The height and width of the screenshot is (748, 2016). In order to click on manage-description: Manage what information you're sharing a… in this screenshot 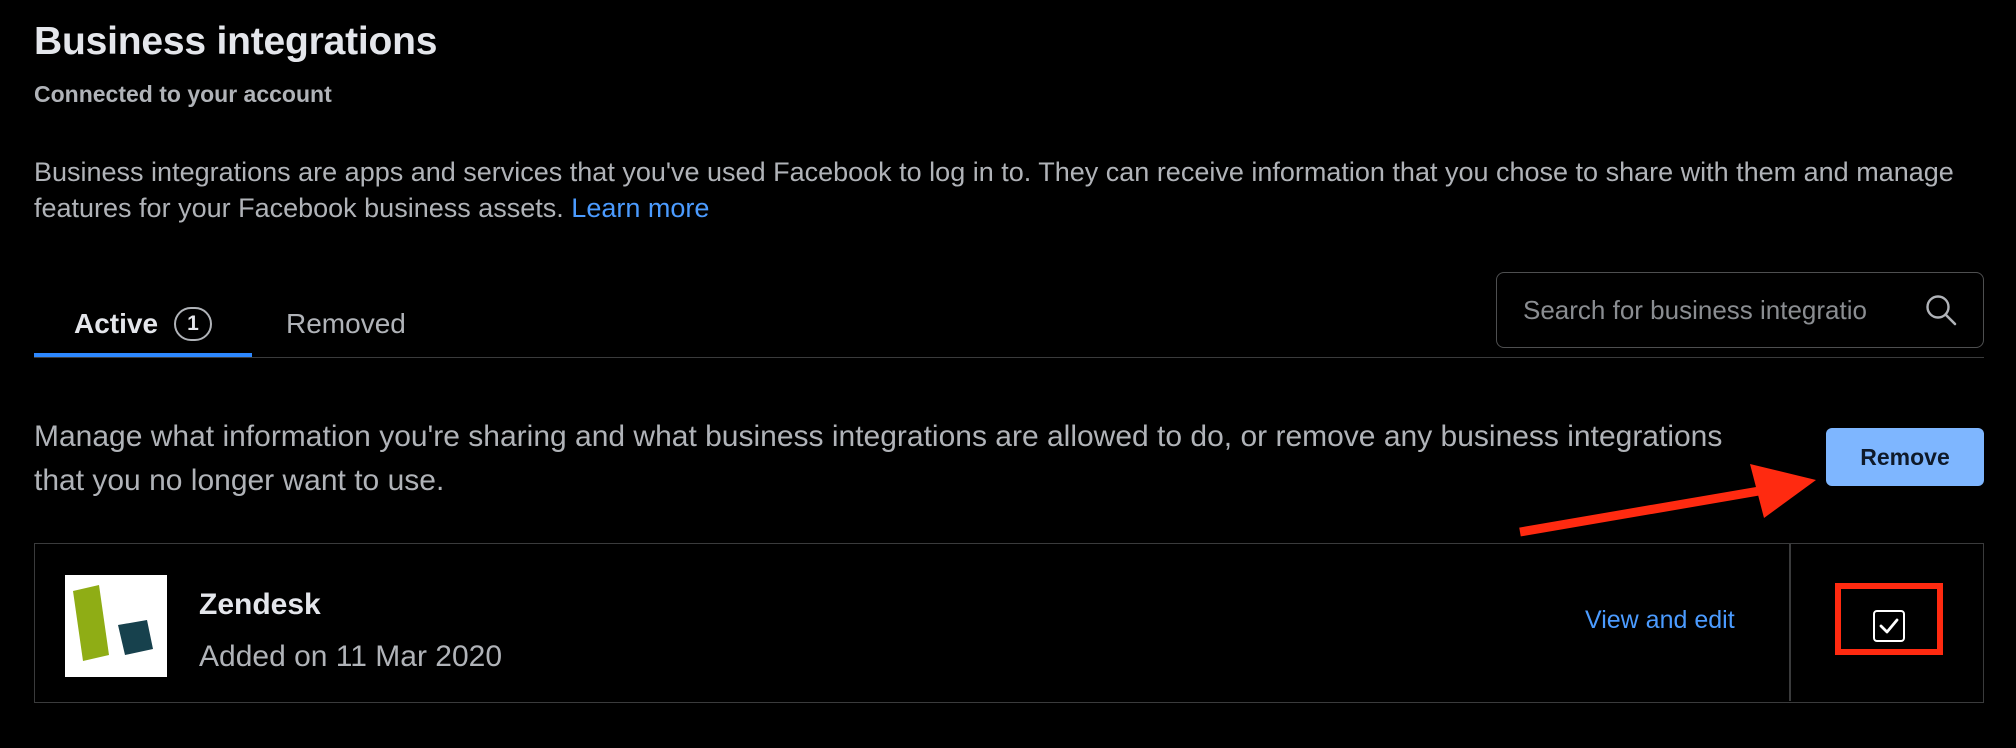, I will do `click(878, 458)`.